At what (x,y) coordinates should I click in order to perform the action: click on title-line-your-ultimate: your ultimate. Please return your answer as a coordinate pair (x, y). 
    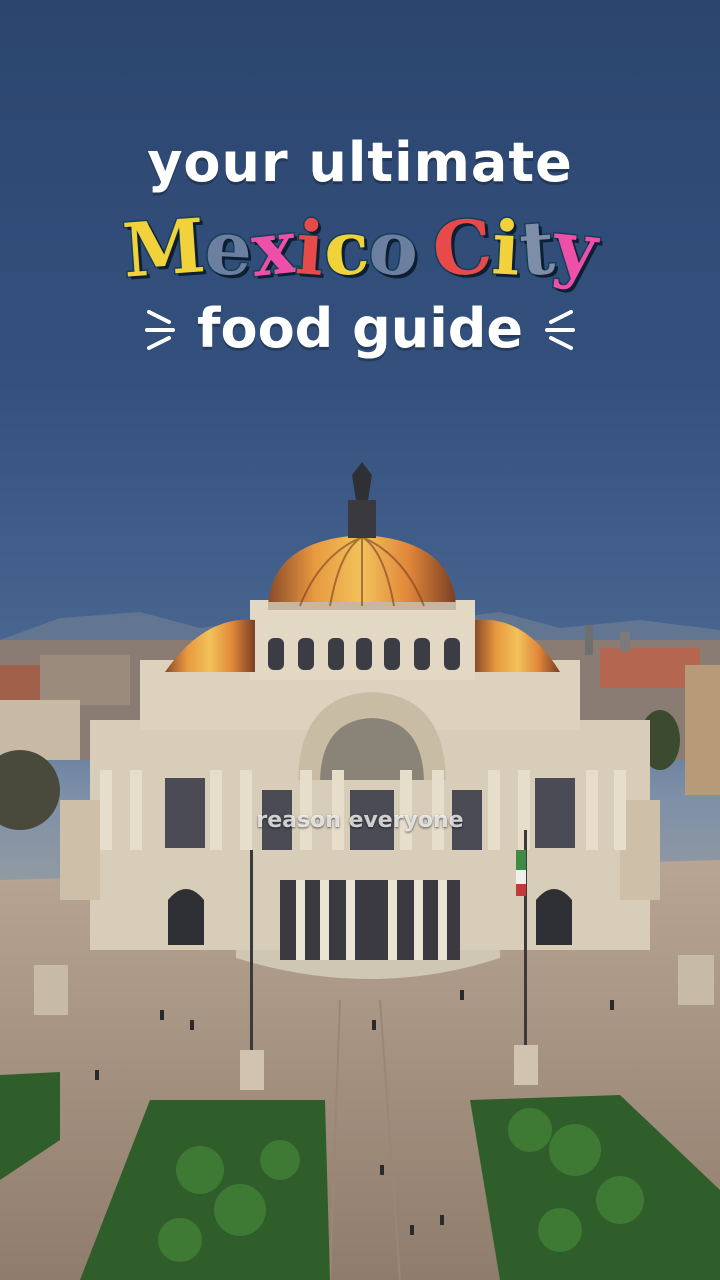
    Looking at the image, I should click on (360, 162).